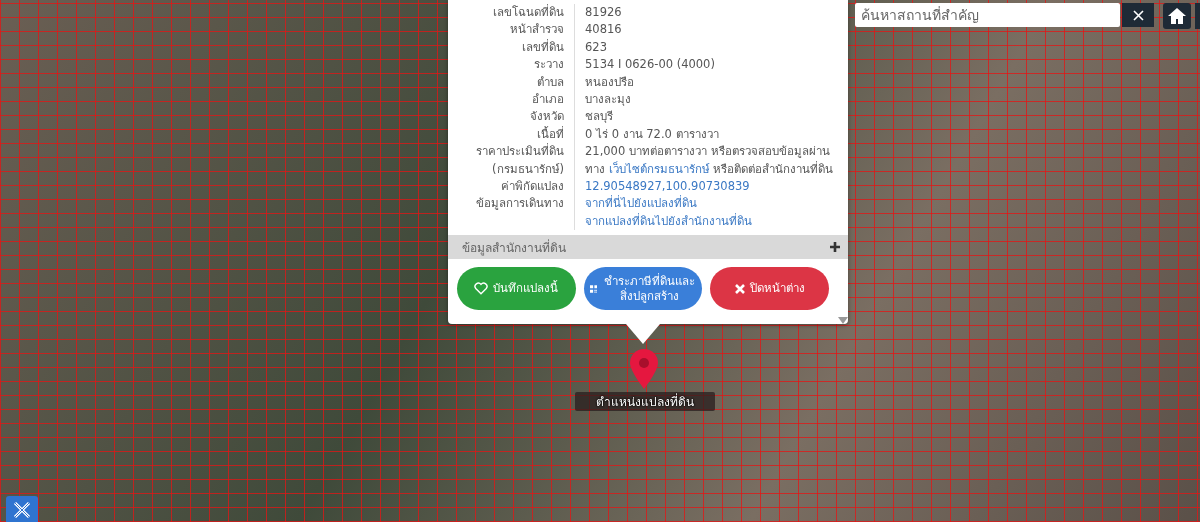 The width and height of the screenshot is (1200, 522). Describe the element at coordinates (659, 168) in the screenshot. I see `info-link: เว็บไซต์กรมธนารักษ์` at that location.